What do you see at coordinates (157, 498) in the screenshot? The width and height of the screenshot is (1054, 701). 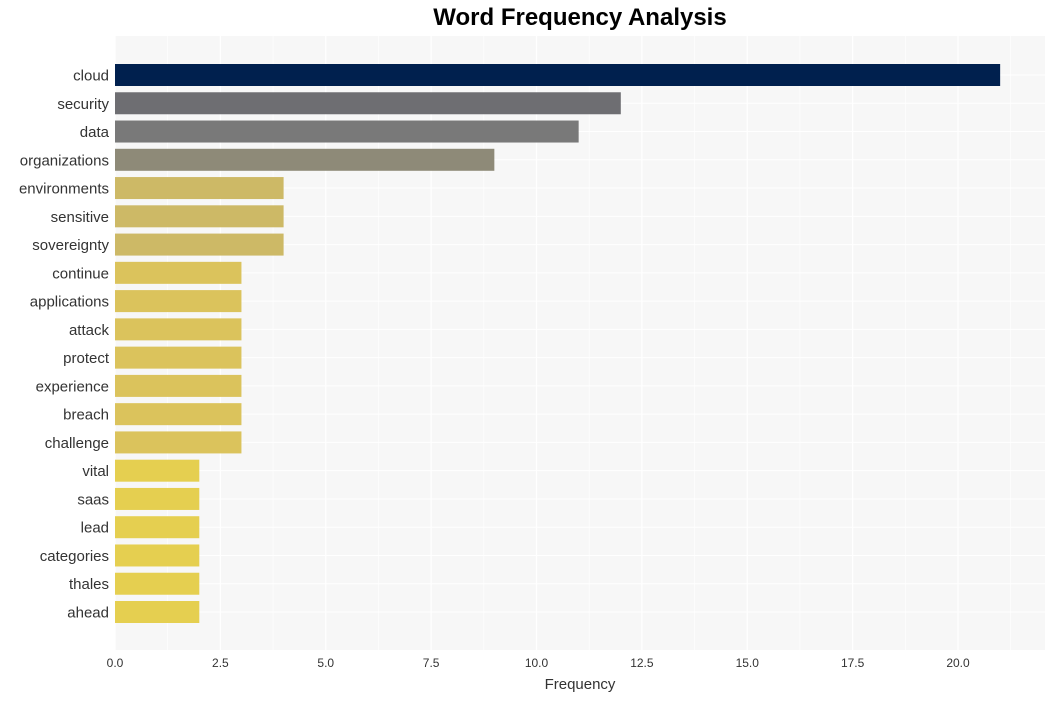 I see `bar-saas` at bounding box center [157, 498].